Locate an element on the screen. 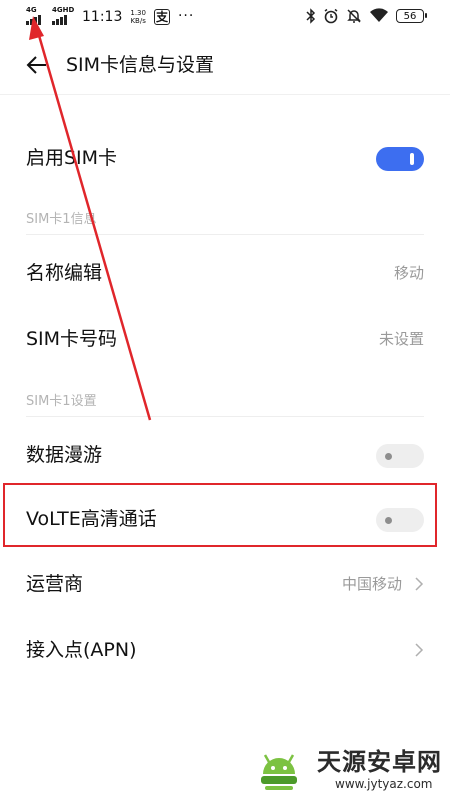 The image size is (450, 800). clock: 11:13 is located at coordinates (102, 17).